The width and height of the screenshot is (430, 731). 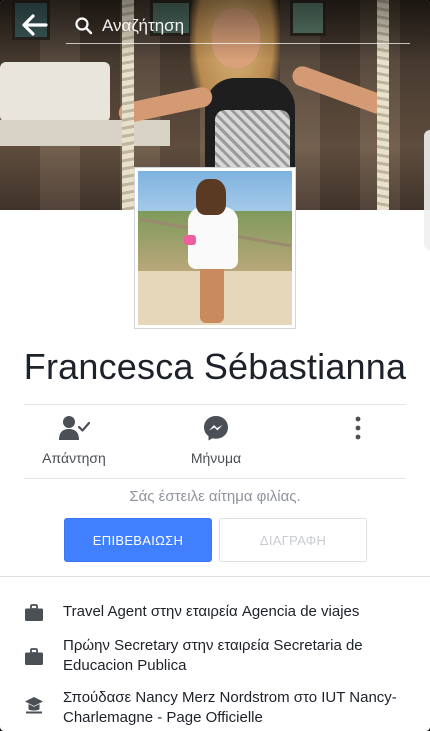 I want to click on back-button, so click(x=34, y=25).